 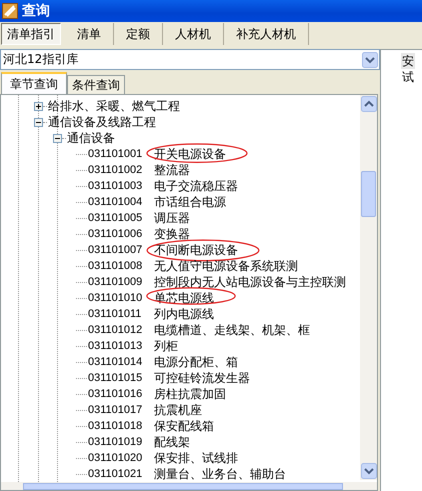 What do you see at coordinates (190, 59) in the screenshot?
I see `library-dropdown: 河北12指引库` at bounding box center [190, 59].